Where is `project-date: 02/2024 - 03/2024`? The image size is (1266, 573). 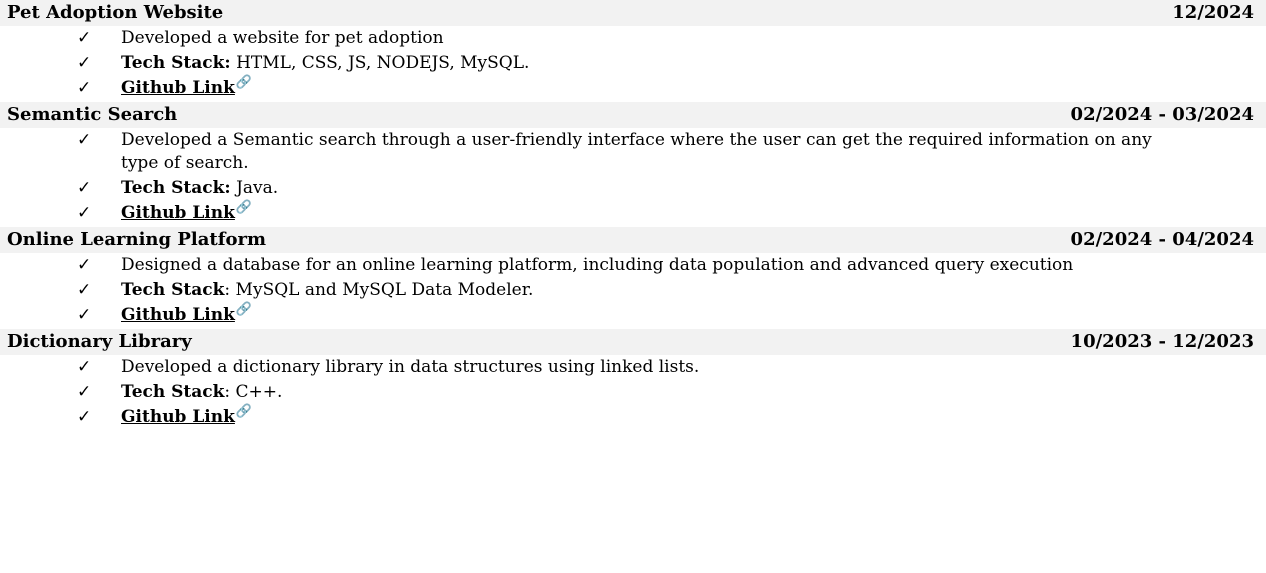
project-date: 02/2024 - 03/2024 is located at coordinates (1162, 114).